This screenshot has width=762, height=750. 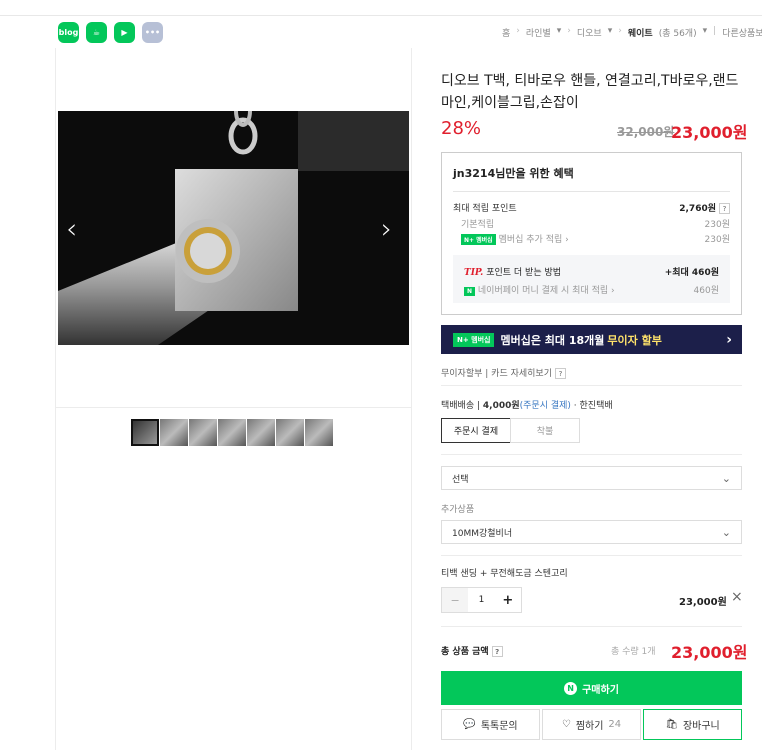 I want to click on breadcrumb-level1: 라인별, so click(x=538, y=32).